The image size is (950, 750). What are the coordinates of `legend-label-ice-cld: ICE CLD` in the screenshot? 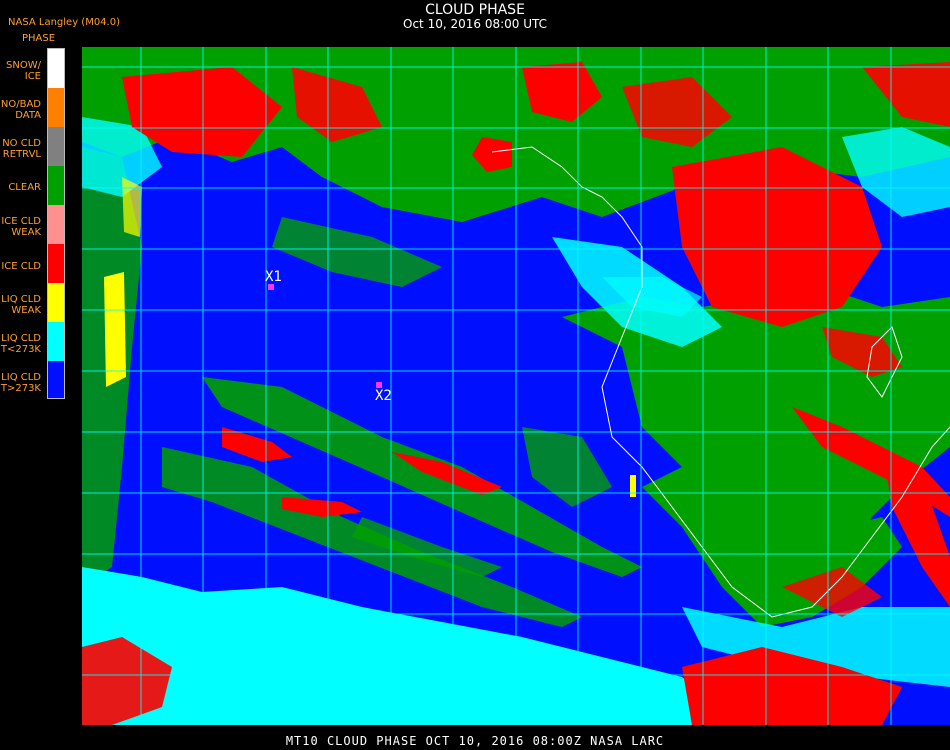 It's located at (21, 266).